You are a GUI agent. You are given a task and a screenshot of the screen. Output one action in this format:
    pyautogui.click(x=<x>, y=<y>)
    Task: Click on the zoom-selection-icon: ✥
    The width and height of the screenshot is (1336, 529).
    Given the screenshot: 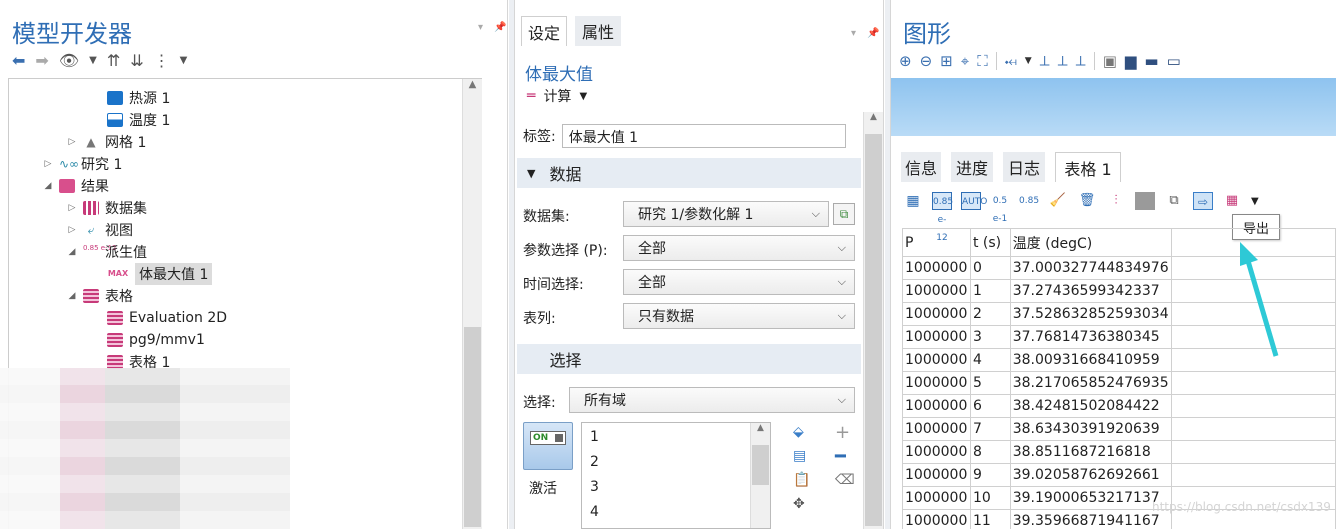 What is the action you would take?
    pyautogui.click(x=799, y=504)
    